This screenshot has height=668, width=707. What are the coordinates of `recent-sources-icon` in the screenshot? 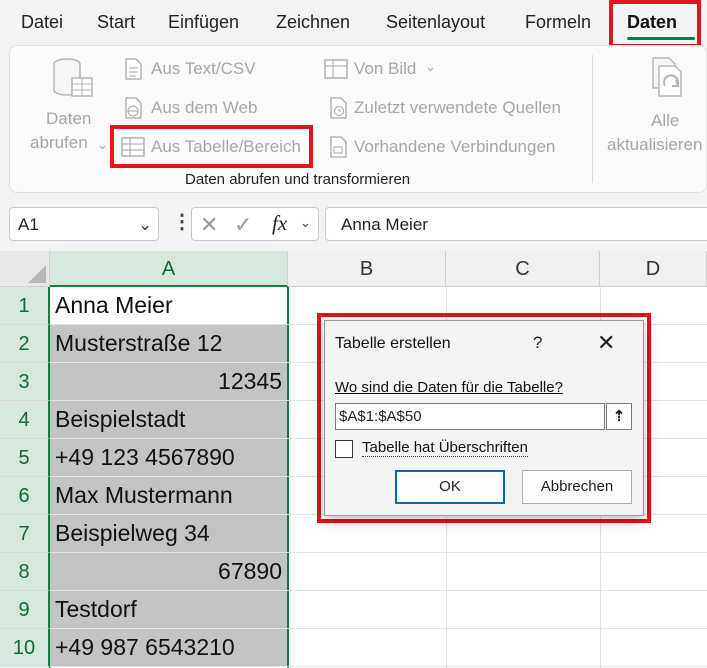 It's located at (338, 108).